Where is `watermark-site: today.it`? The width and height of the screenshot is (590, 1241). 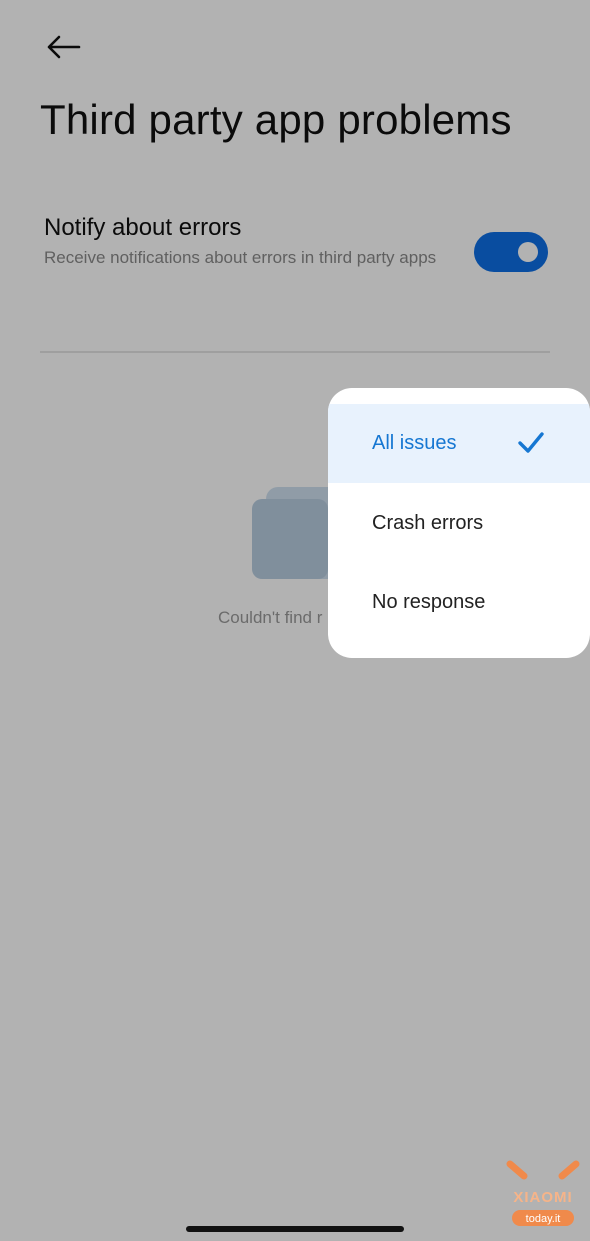 watermark-site: today.it is located at coordinates (543, 1219).